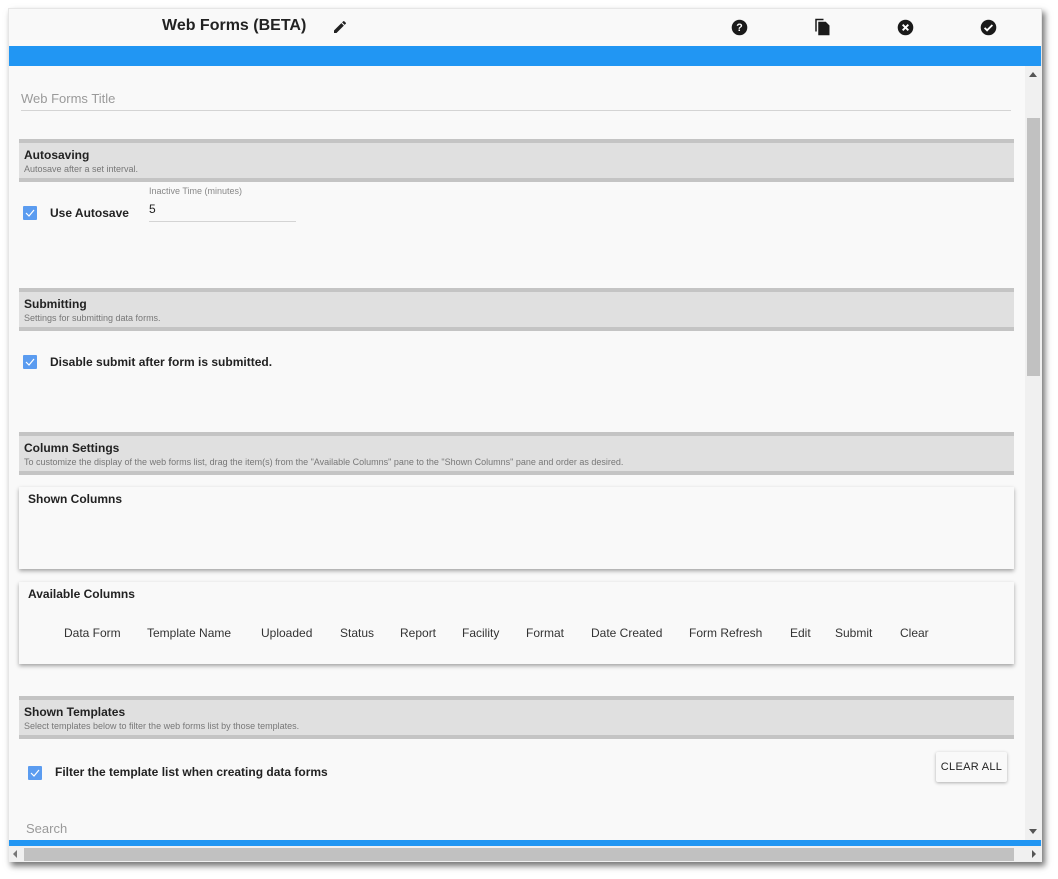 This screenshot has height=879, width=1058. Describe the element at coordinates (35, 773) in the screenshot. I see `filter-templates-checkbox` at that location.